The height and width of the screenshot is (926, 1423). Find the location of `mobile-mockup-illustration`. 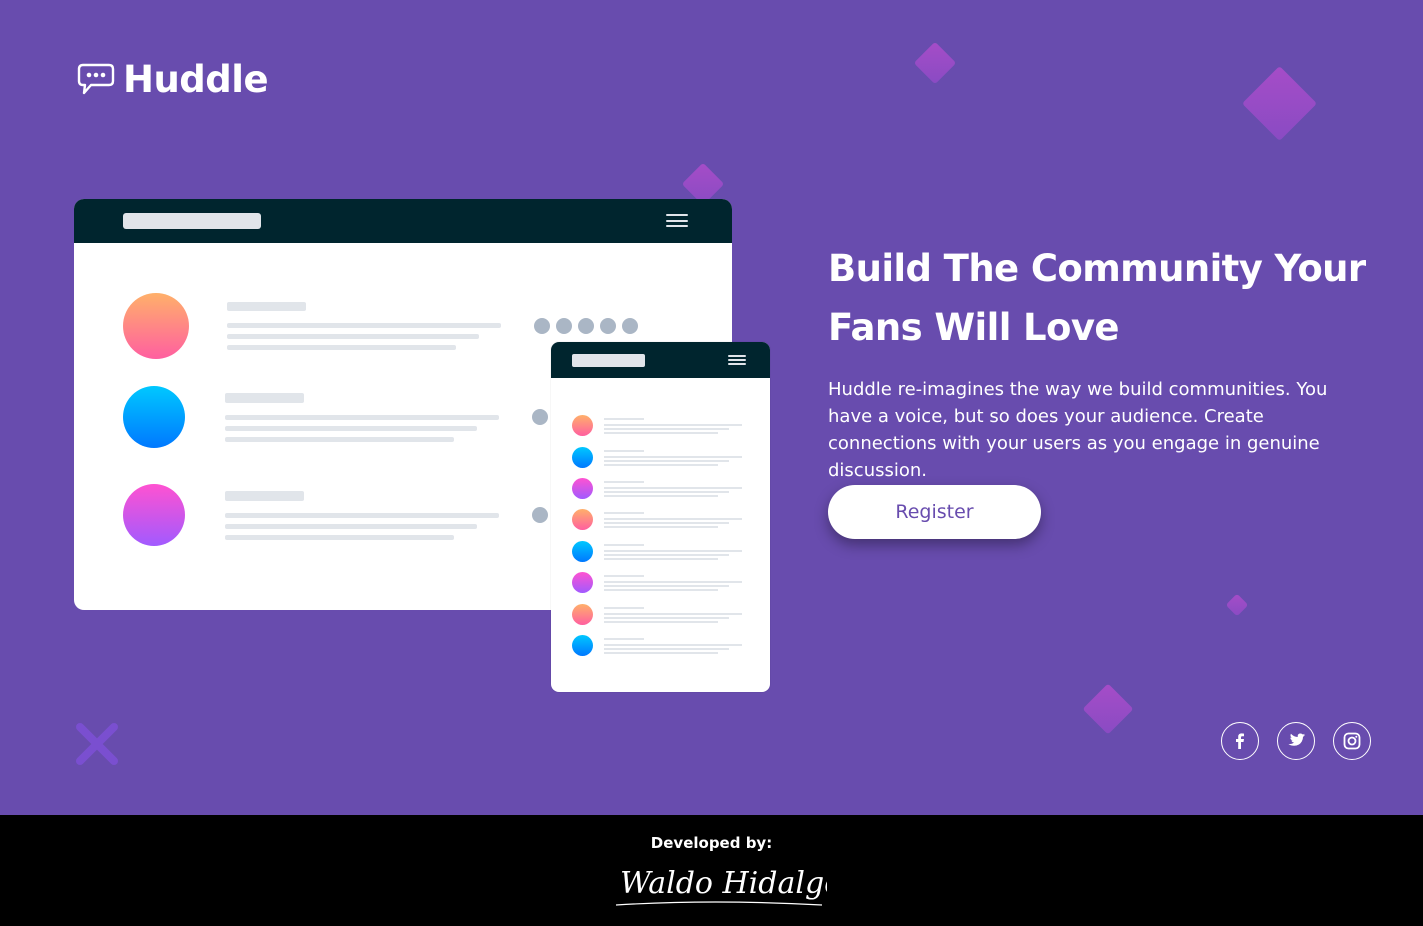

mobile-mockup-illustration is located at coordinates (660, 517).